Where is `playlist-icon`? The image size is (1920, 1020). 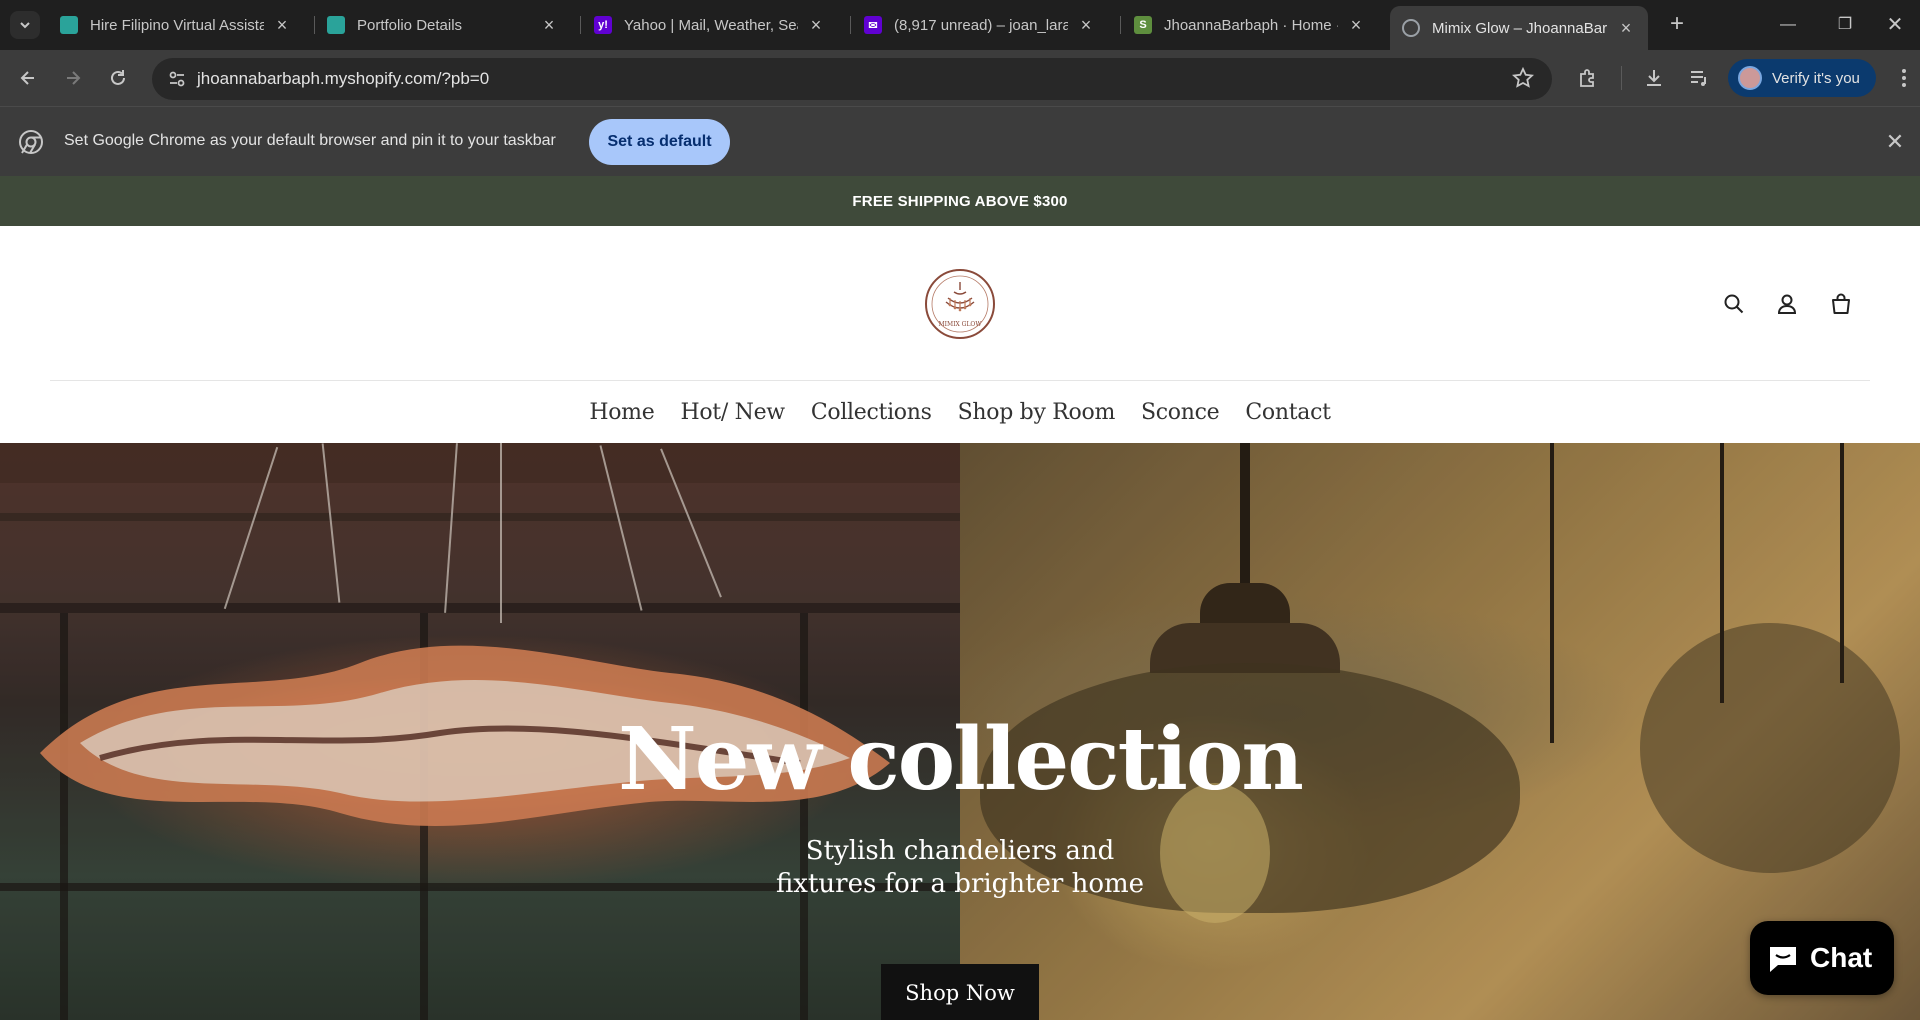 playlist-icon is located at coordinates (1698, 78).